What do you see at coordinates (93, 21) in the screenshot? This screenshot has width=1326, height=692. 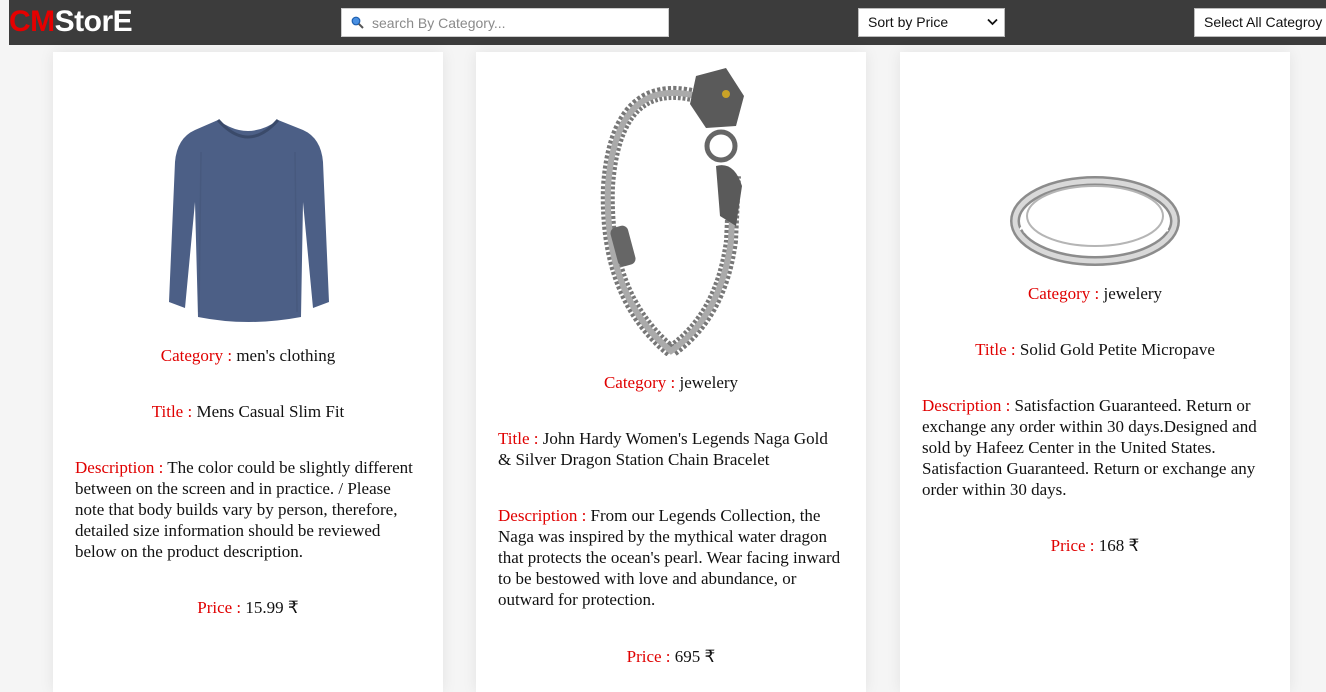 I see `logo-suffix: StorE` at bounding box center [93, 21].